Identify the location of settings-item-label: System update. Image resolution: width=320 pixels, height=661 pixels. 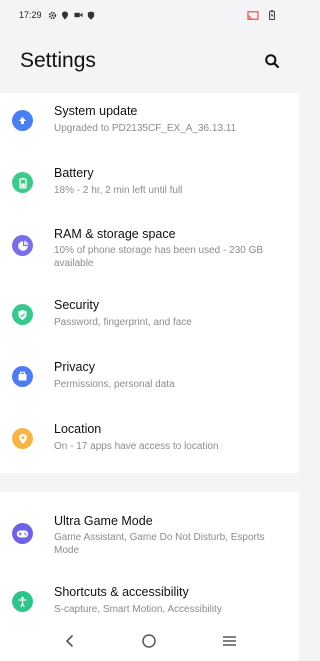
(96, 111).